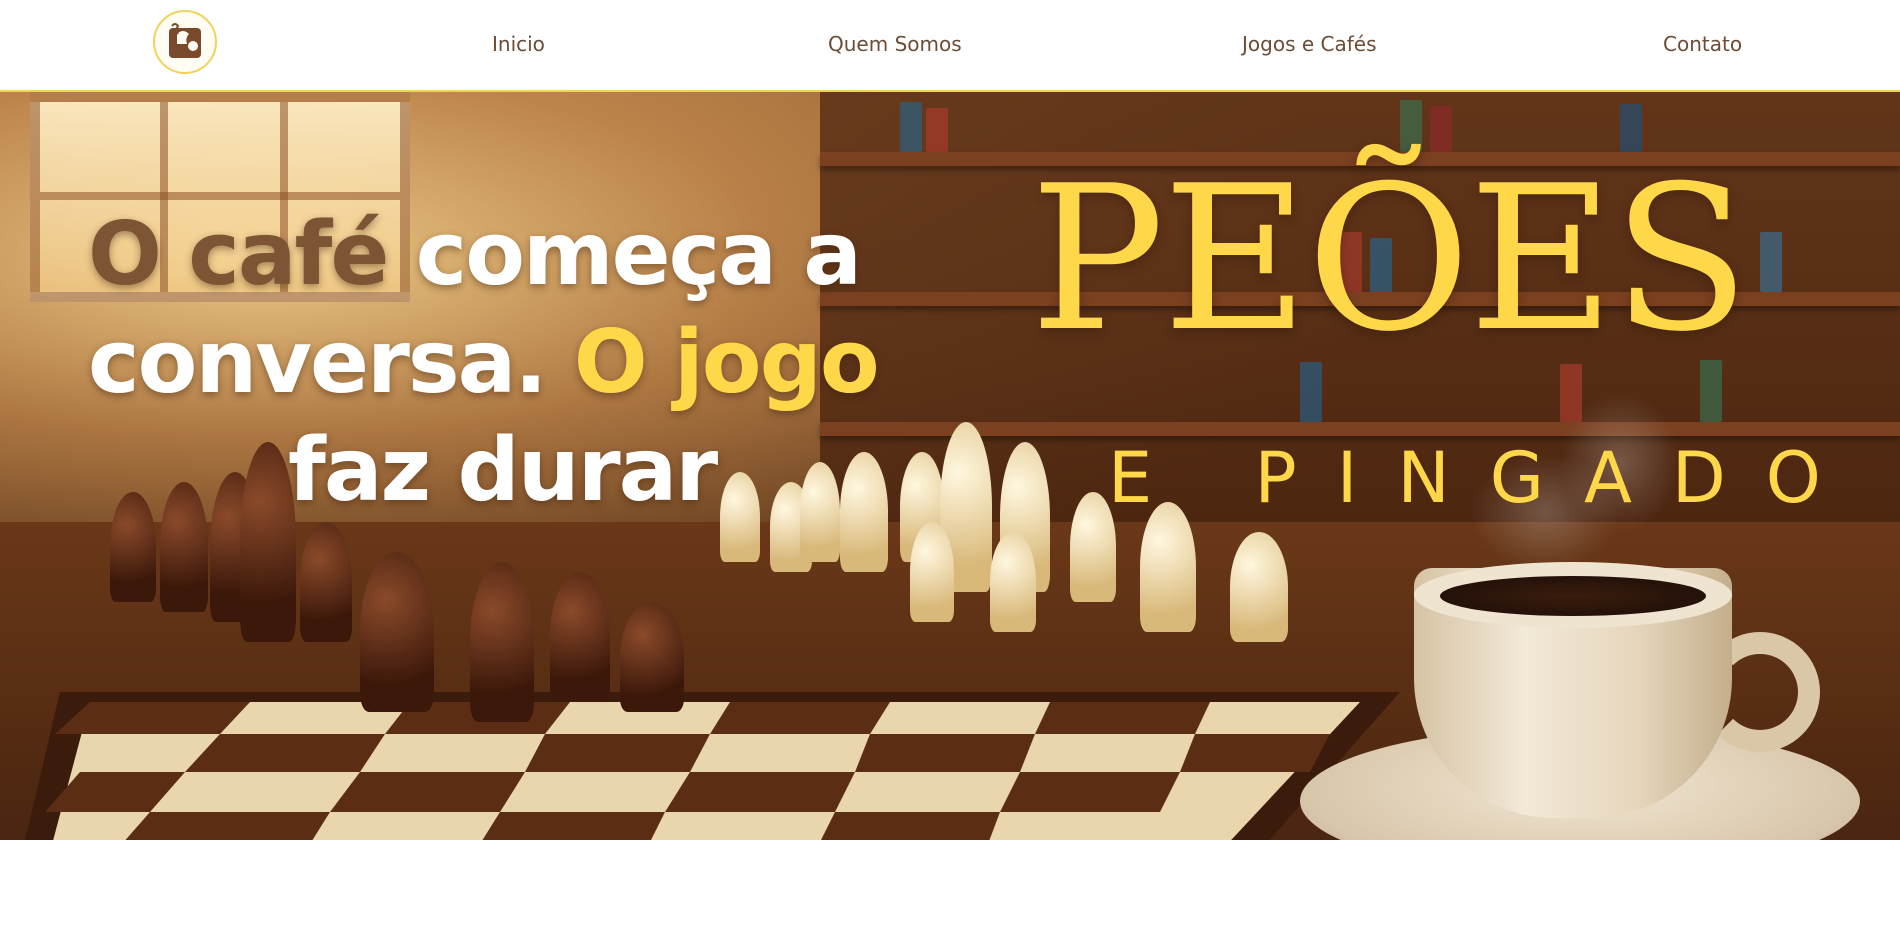  Describe the element at coordinates (331, 362) in the screenshot. I see `headline-part-conversa: conversa.` at that location.